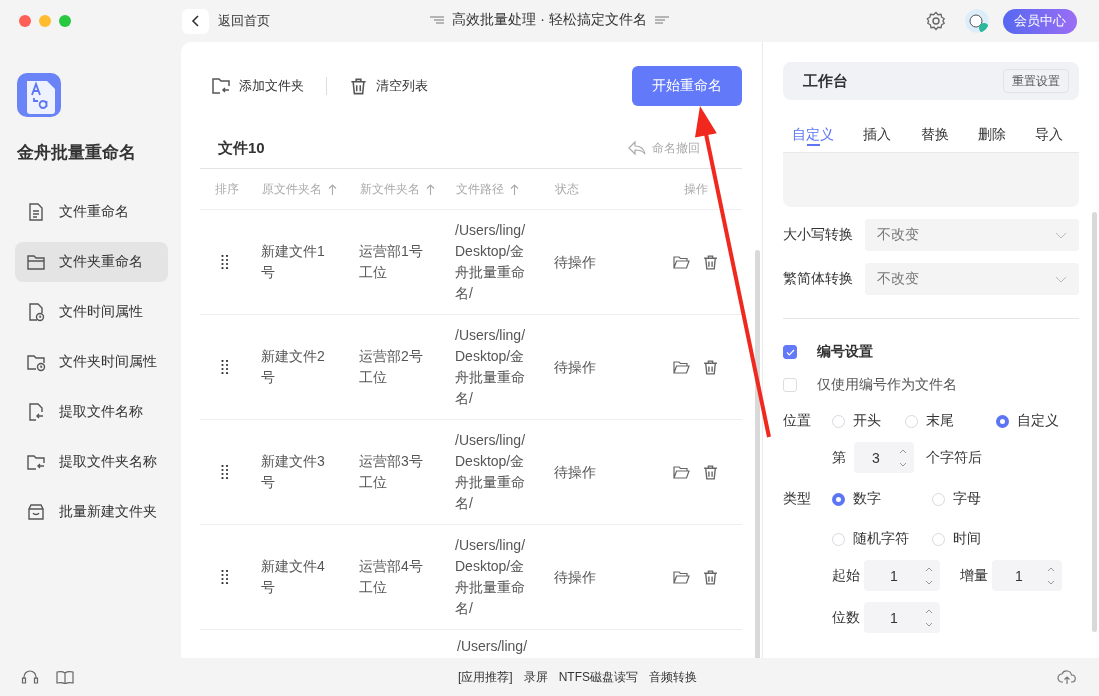  I want to click on column-header: 排序, so click(227, 189).